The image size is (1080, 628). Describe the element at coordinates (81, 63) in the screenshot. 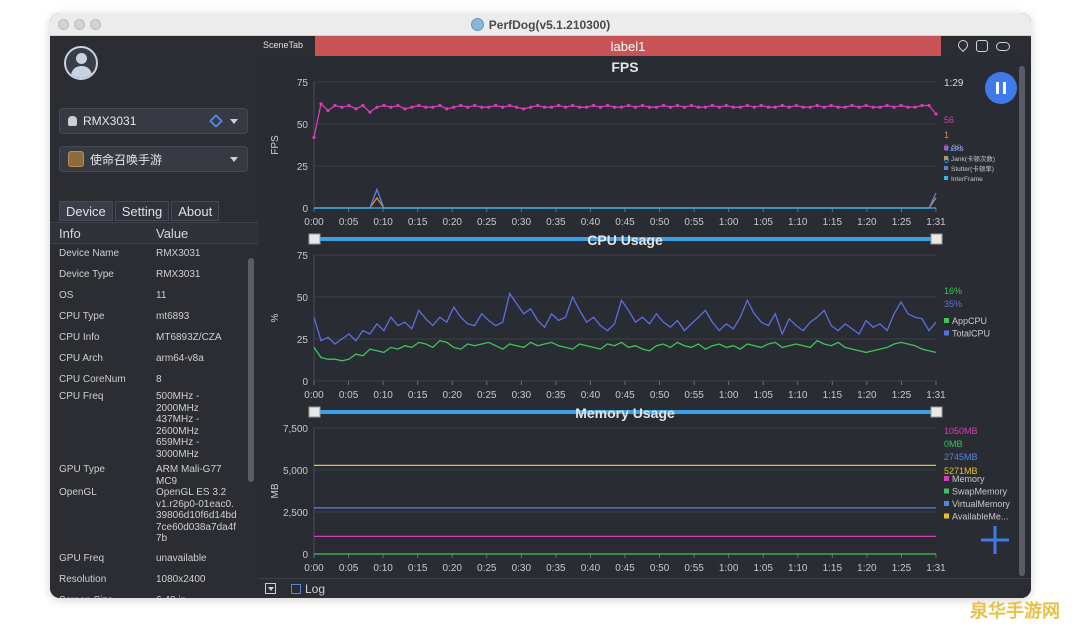

I see `user-avatar` at that location.